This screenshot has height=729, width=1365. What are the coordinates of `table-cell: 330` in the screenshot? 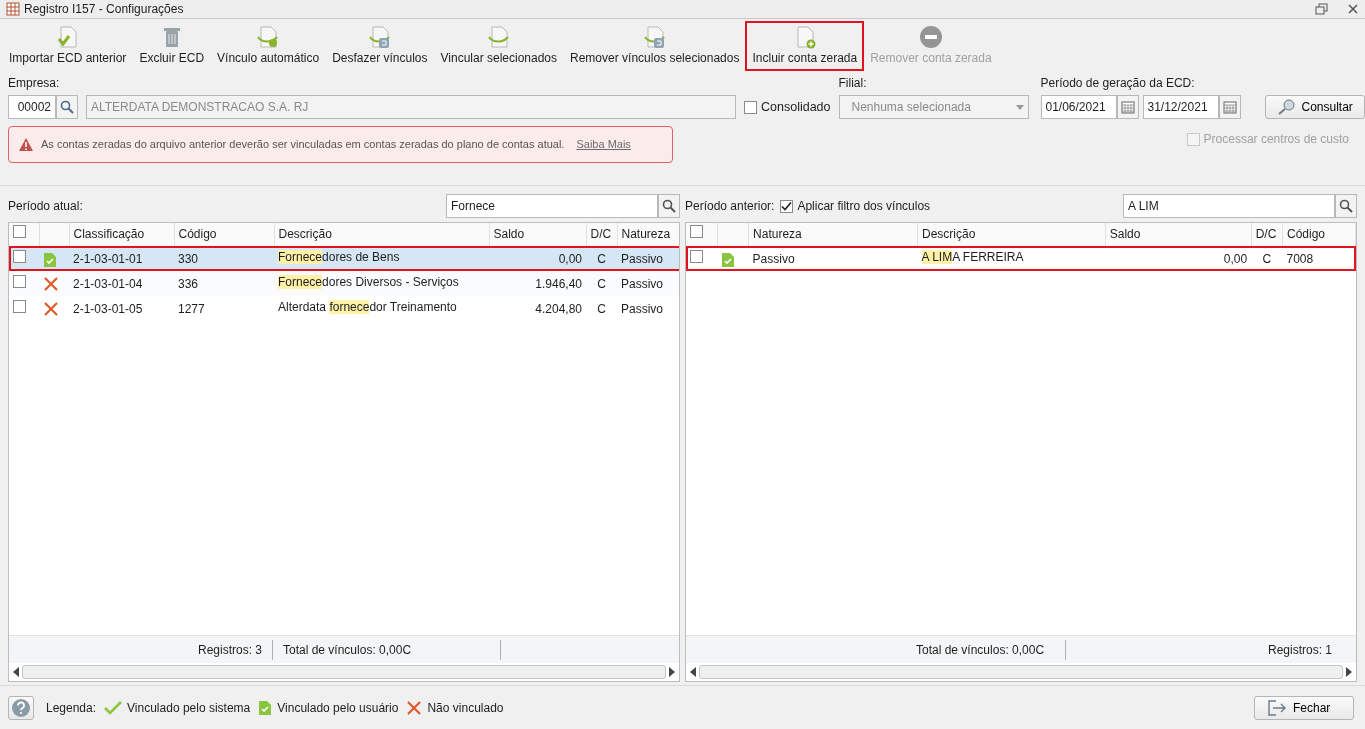 It's located at (188, 258).